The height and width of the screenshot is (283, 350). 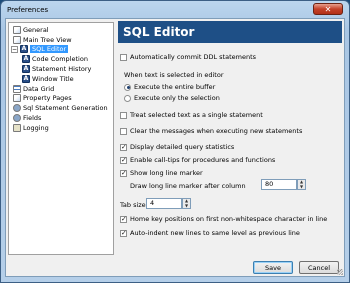 I want to click on save-button: Save, so click(x=273, y=267).